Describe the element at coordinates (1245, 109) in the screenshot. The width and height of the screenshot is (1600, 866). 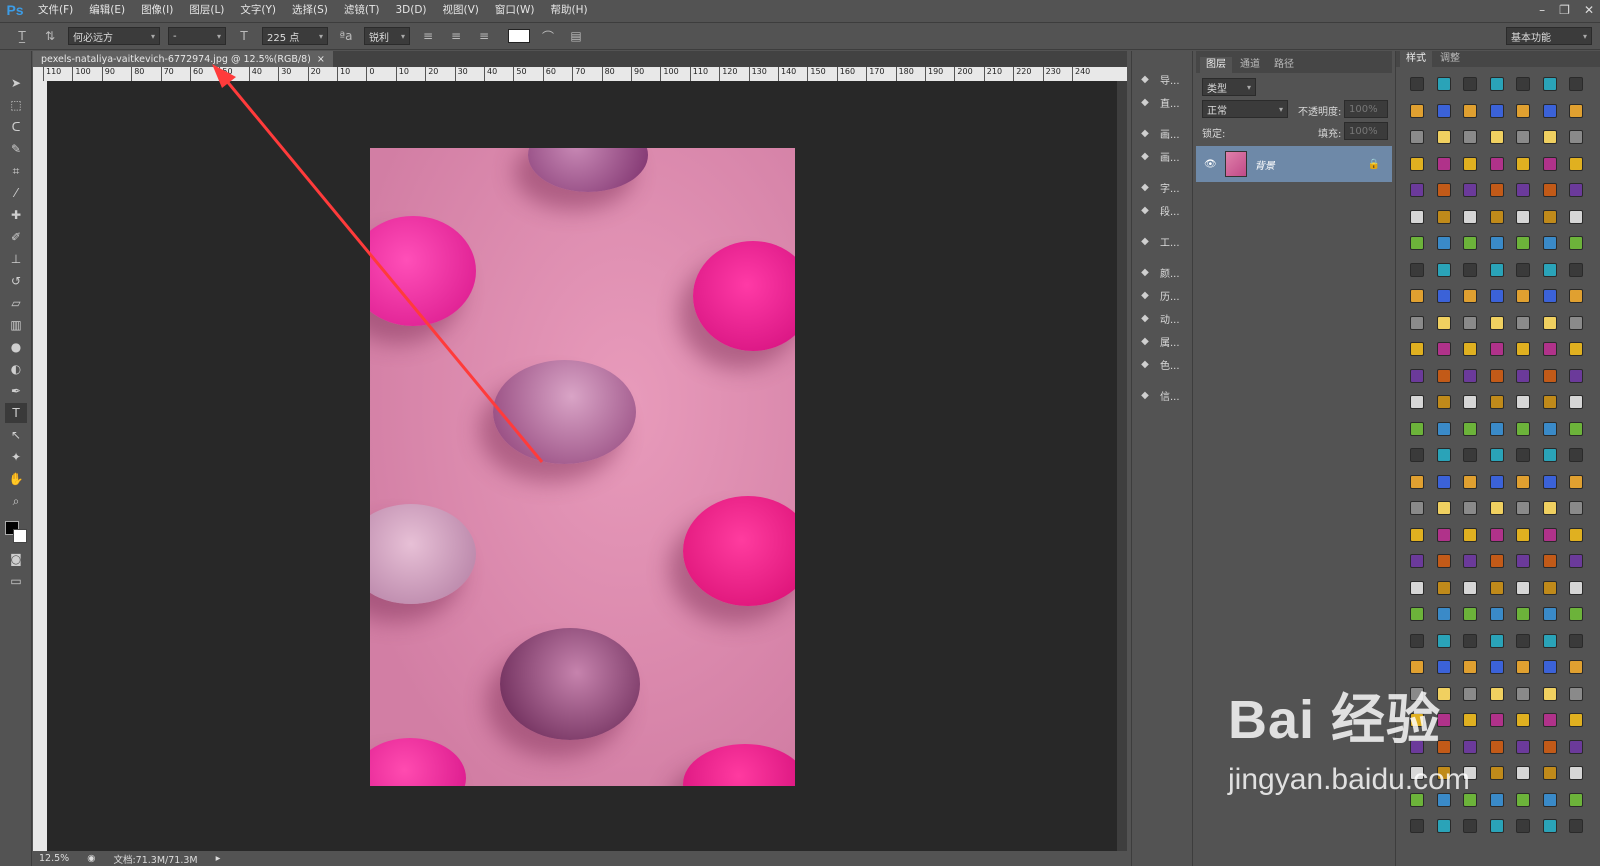
I see `blend-mode-select: 正常 ▾` at that location.